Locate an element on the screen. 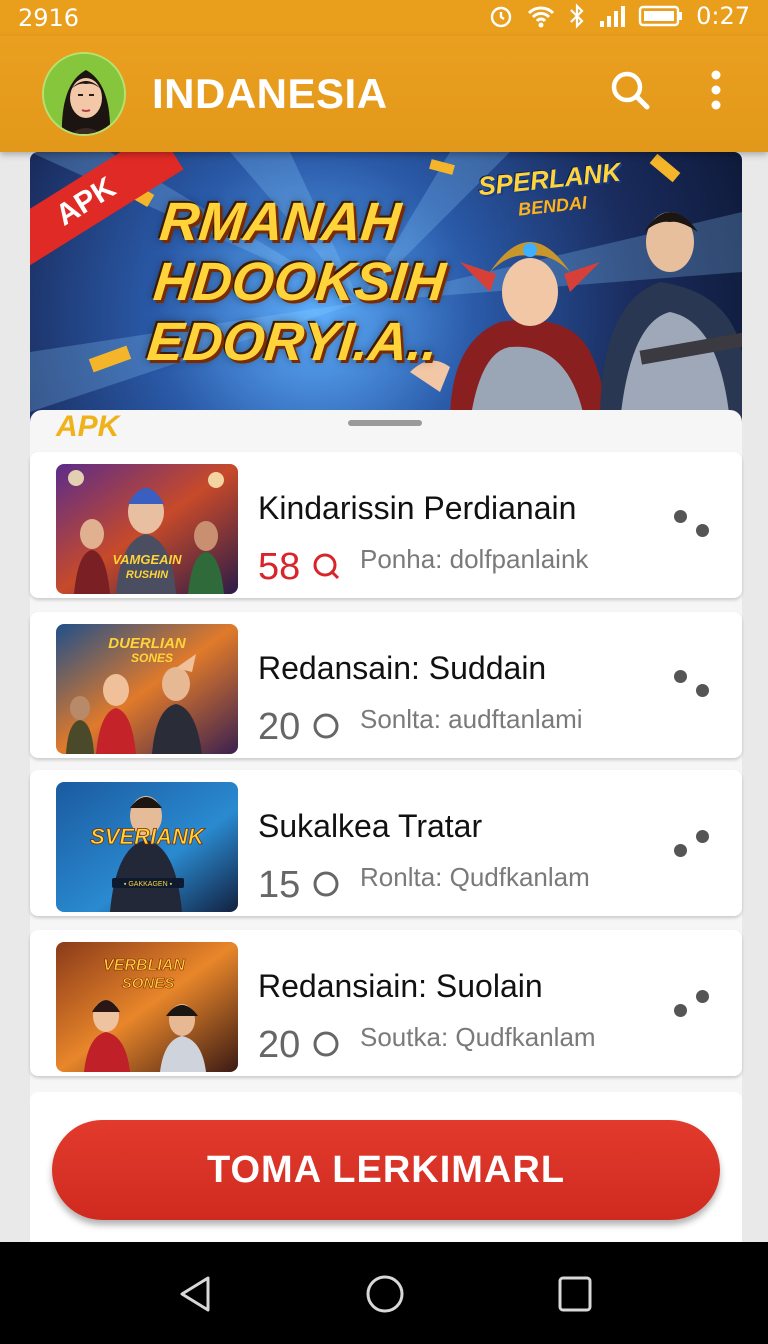 The height and width of the screenshot is (1344, 768). status-bar: 2916 0:27 is located at coordinates (384, 18).